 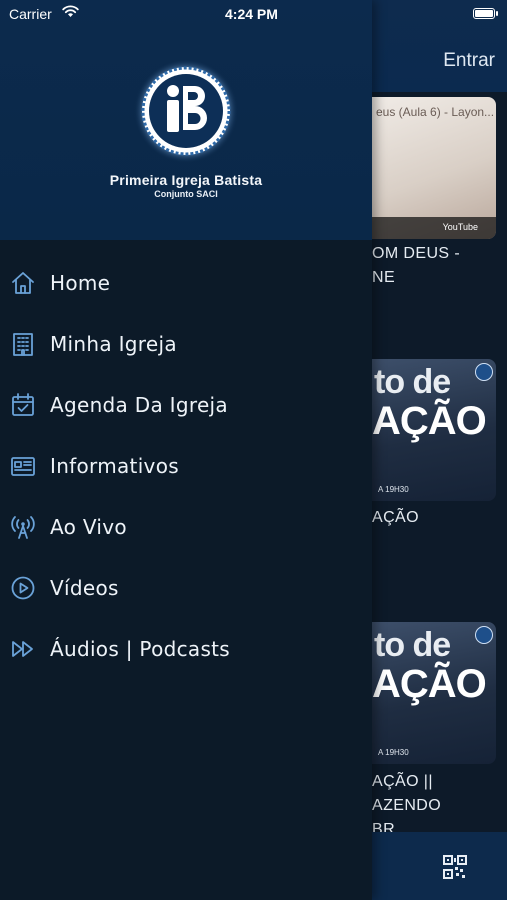 What do you see at coordinates (469, 61) in the screenshot?
I see `login-button: Entrar` at bounding box center [469, 61].